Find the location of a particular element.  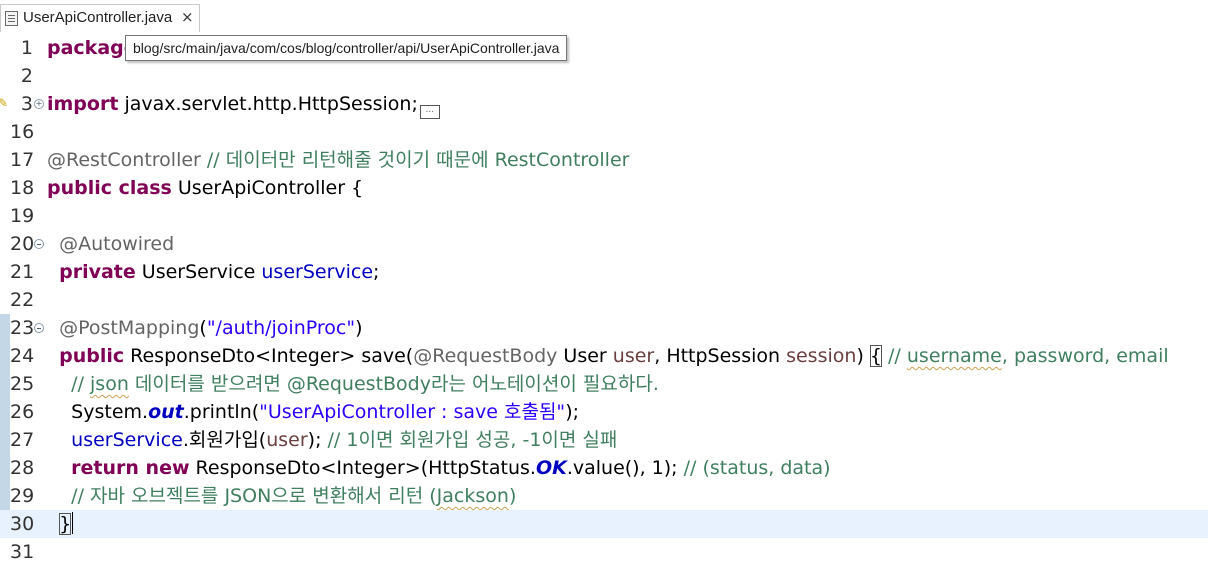

code-line: 16 is located at coordinates (604, 132).